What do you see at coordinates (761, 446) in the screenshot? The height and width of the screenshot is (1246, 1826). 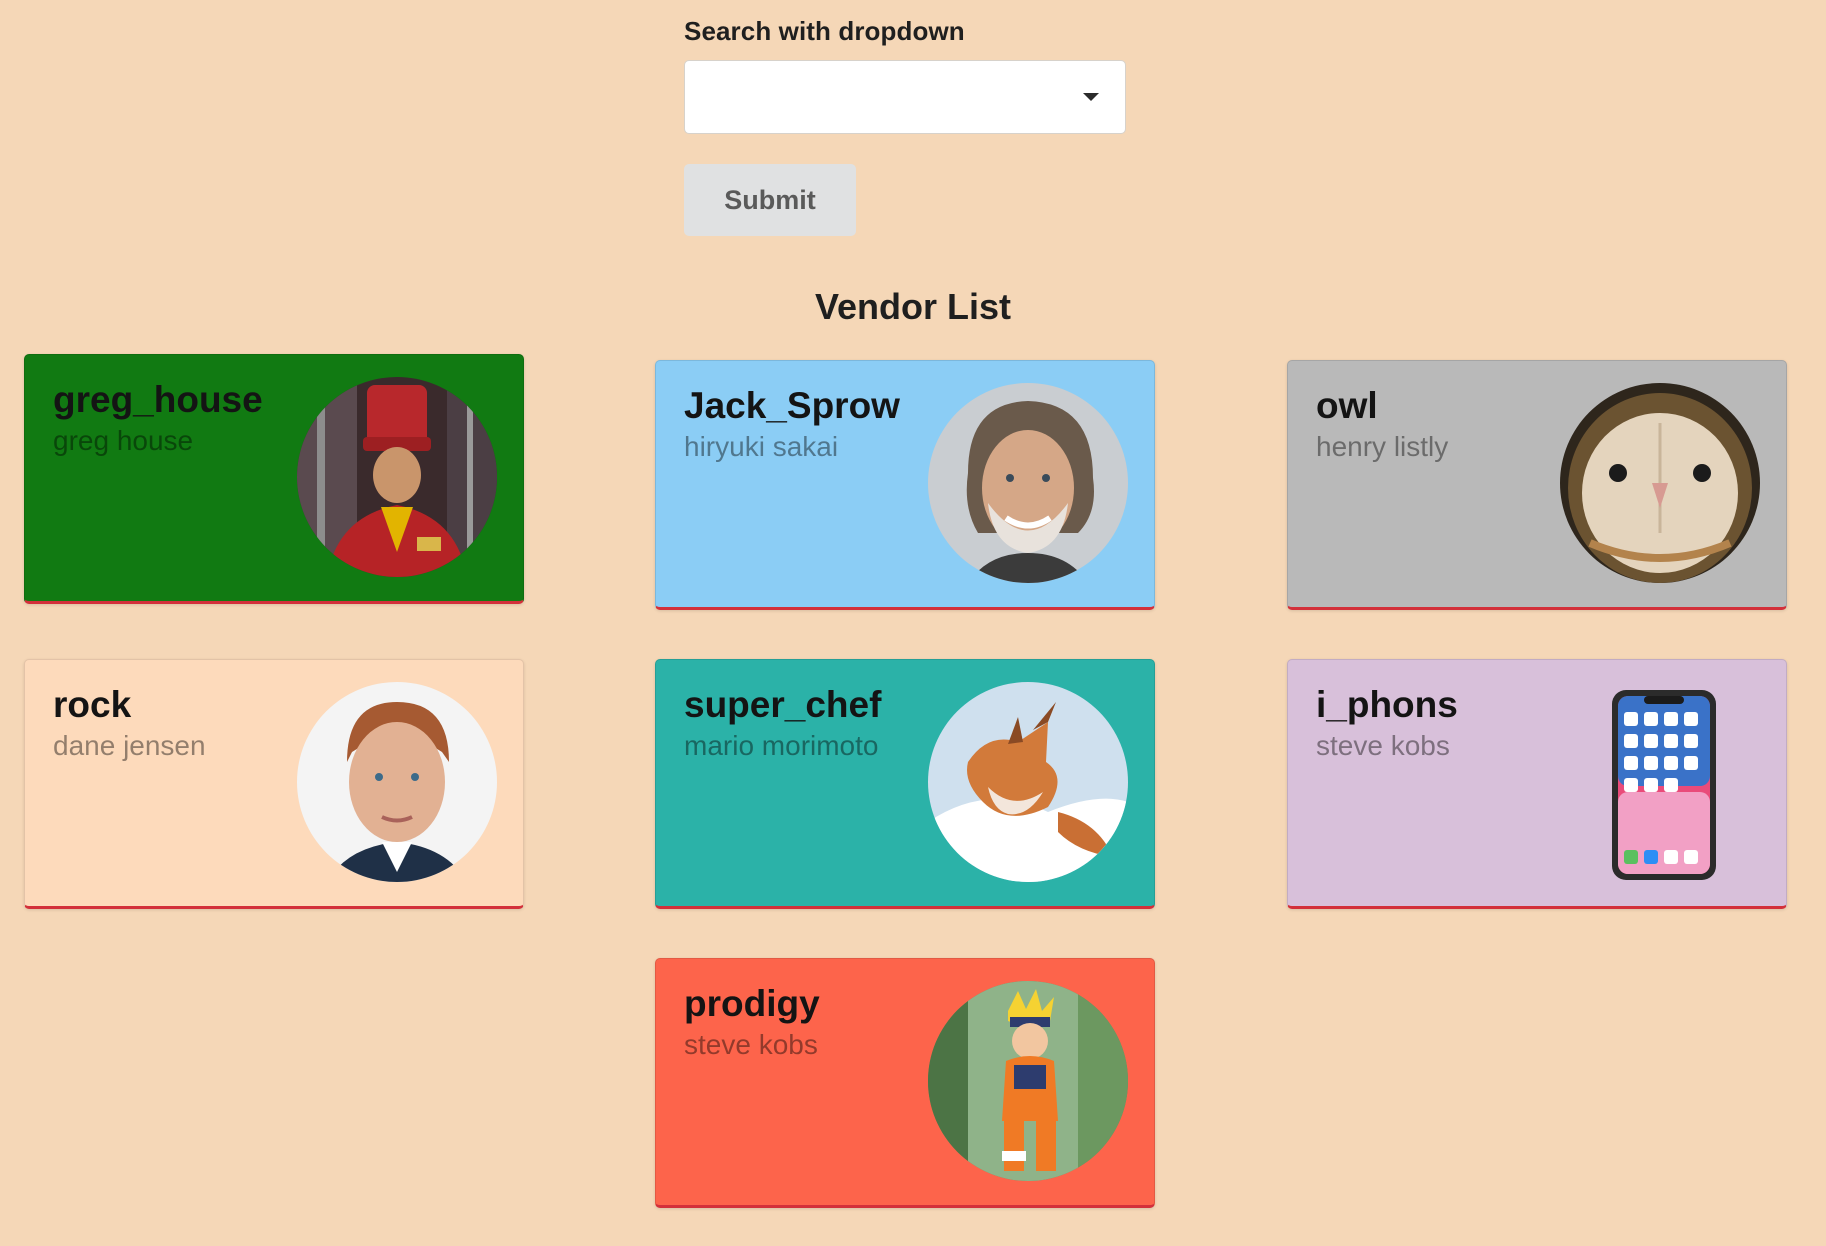 I see `vendor-name: hiryuki sakai` at bounding box center [761, 446].